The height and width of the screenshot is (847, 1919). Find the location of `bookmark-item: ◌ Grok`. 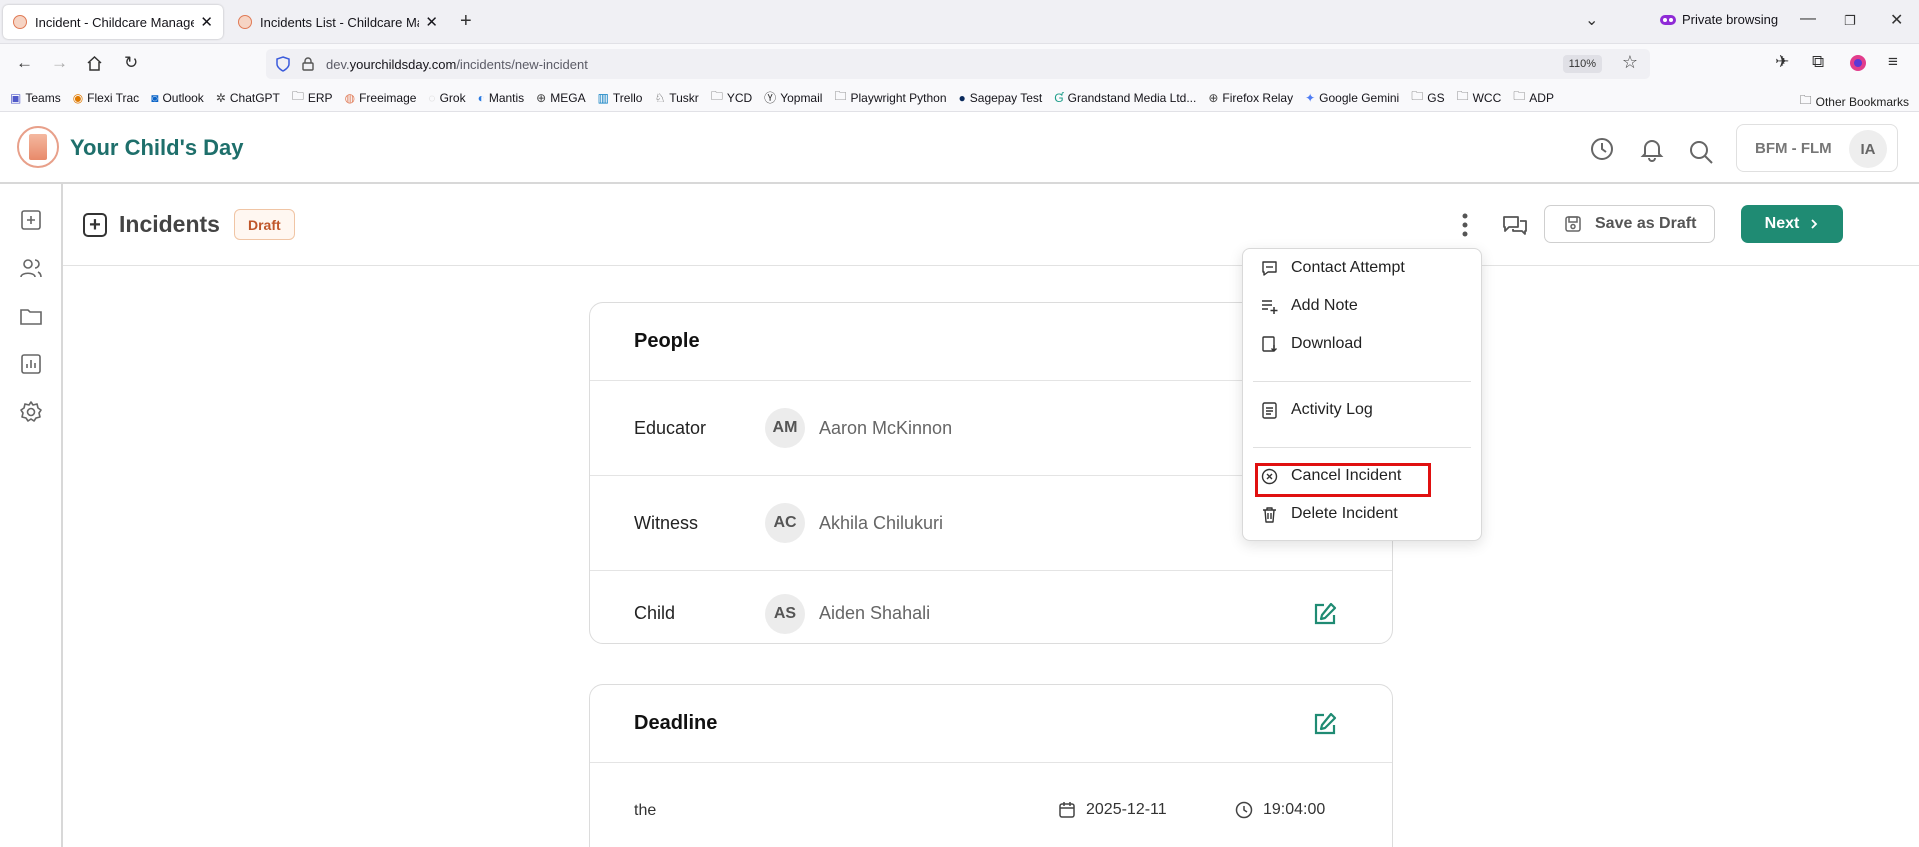

bookmark-item: ◌ Grok is located at coordinates (446, 98).